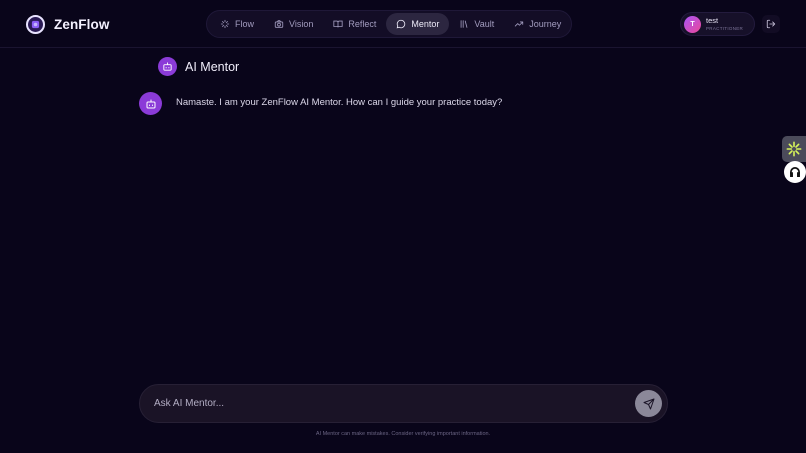  I want to click on headset-icon, so click(795, 172).